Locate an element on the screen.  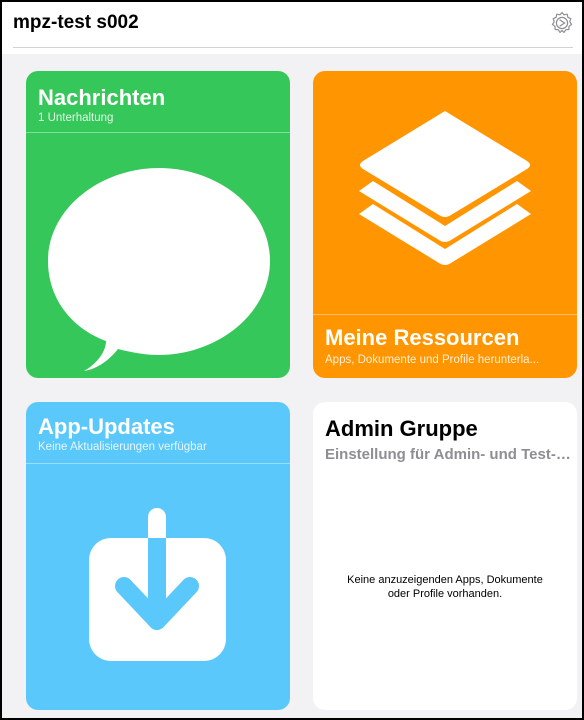
header-divider is located at coordinates (293, 47).